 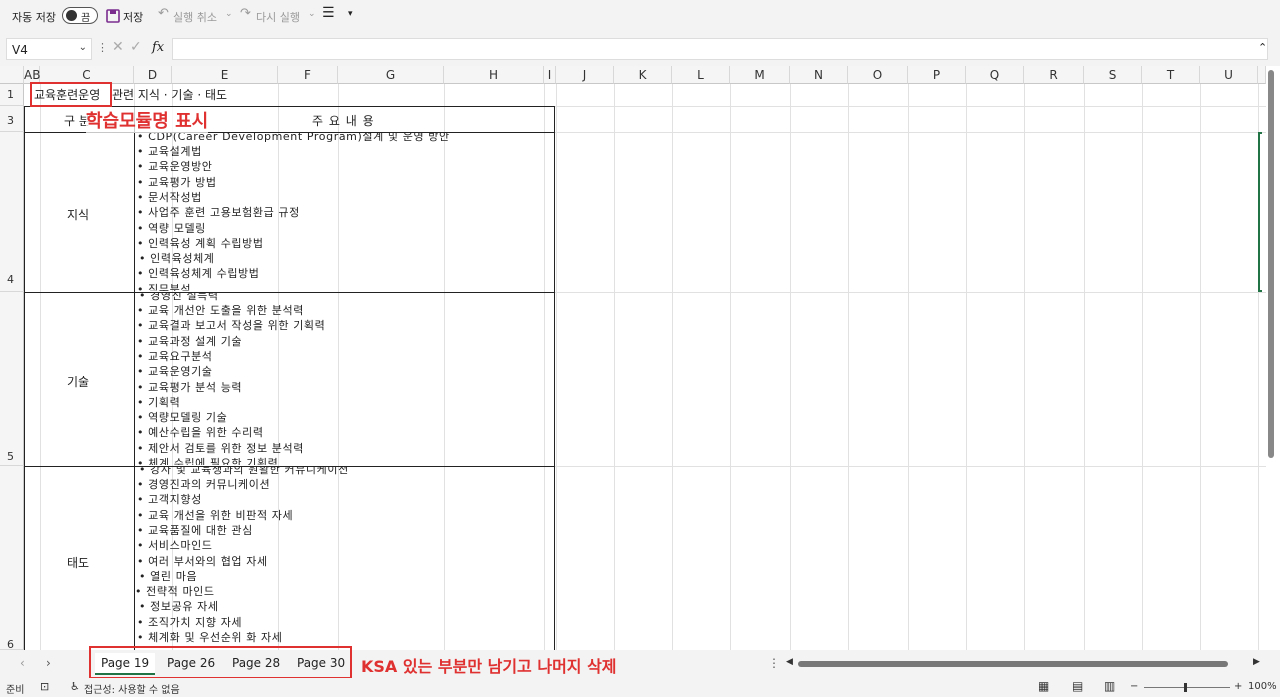 What do you see at coordinates (585, 75) in the screenshot?
I see `column-header: J` at bounding box center [585, 75].